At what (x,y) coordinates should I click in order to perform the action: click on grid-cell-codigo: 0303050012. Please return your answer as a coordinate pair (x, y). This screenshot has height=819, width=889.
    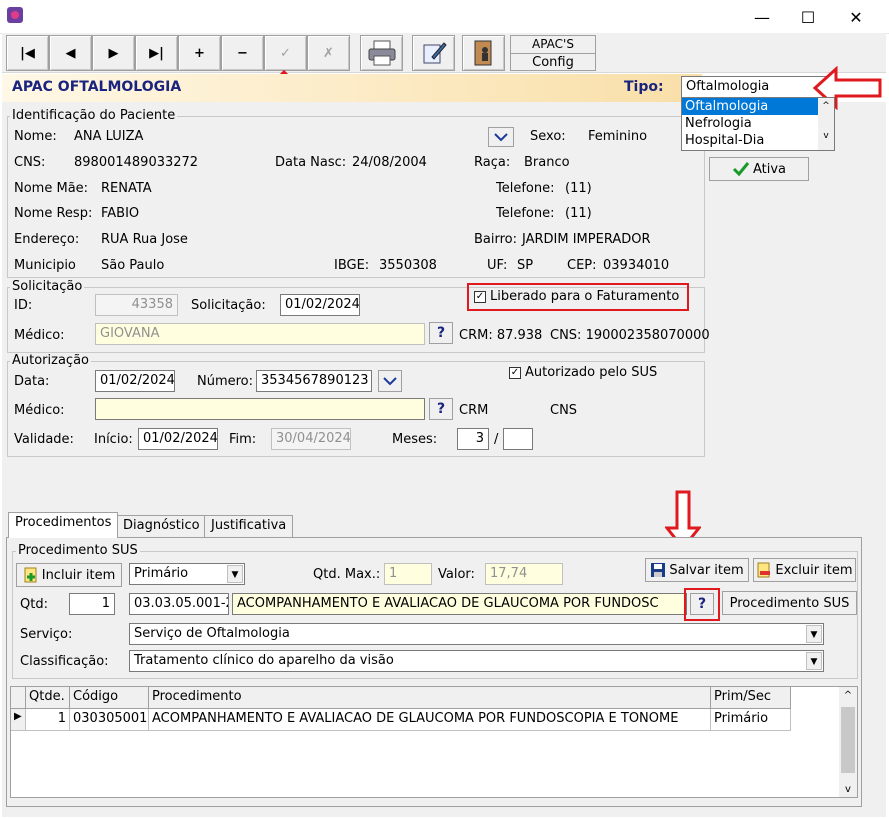
    Looking at the image, I should click on (109, 720).